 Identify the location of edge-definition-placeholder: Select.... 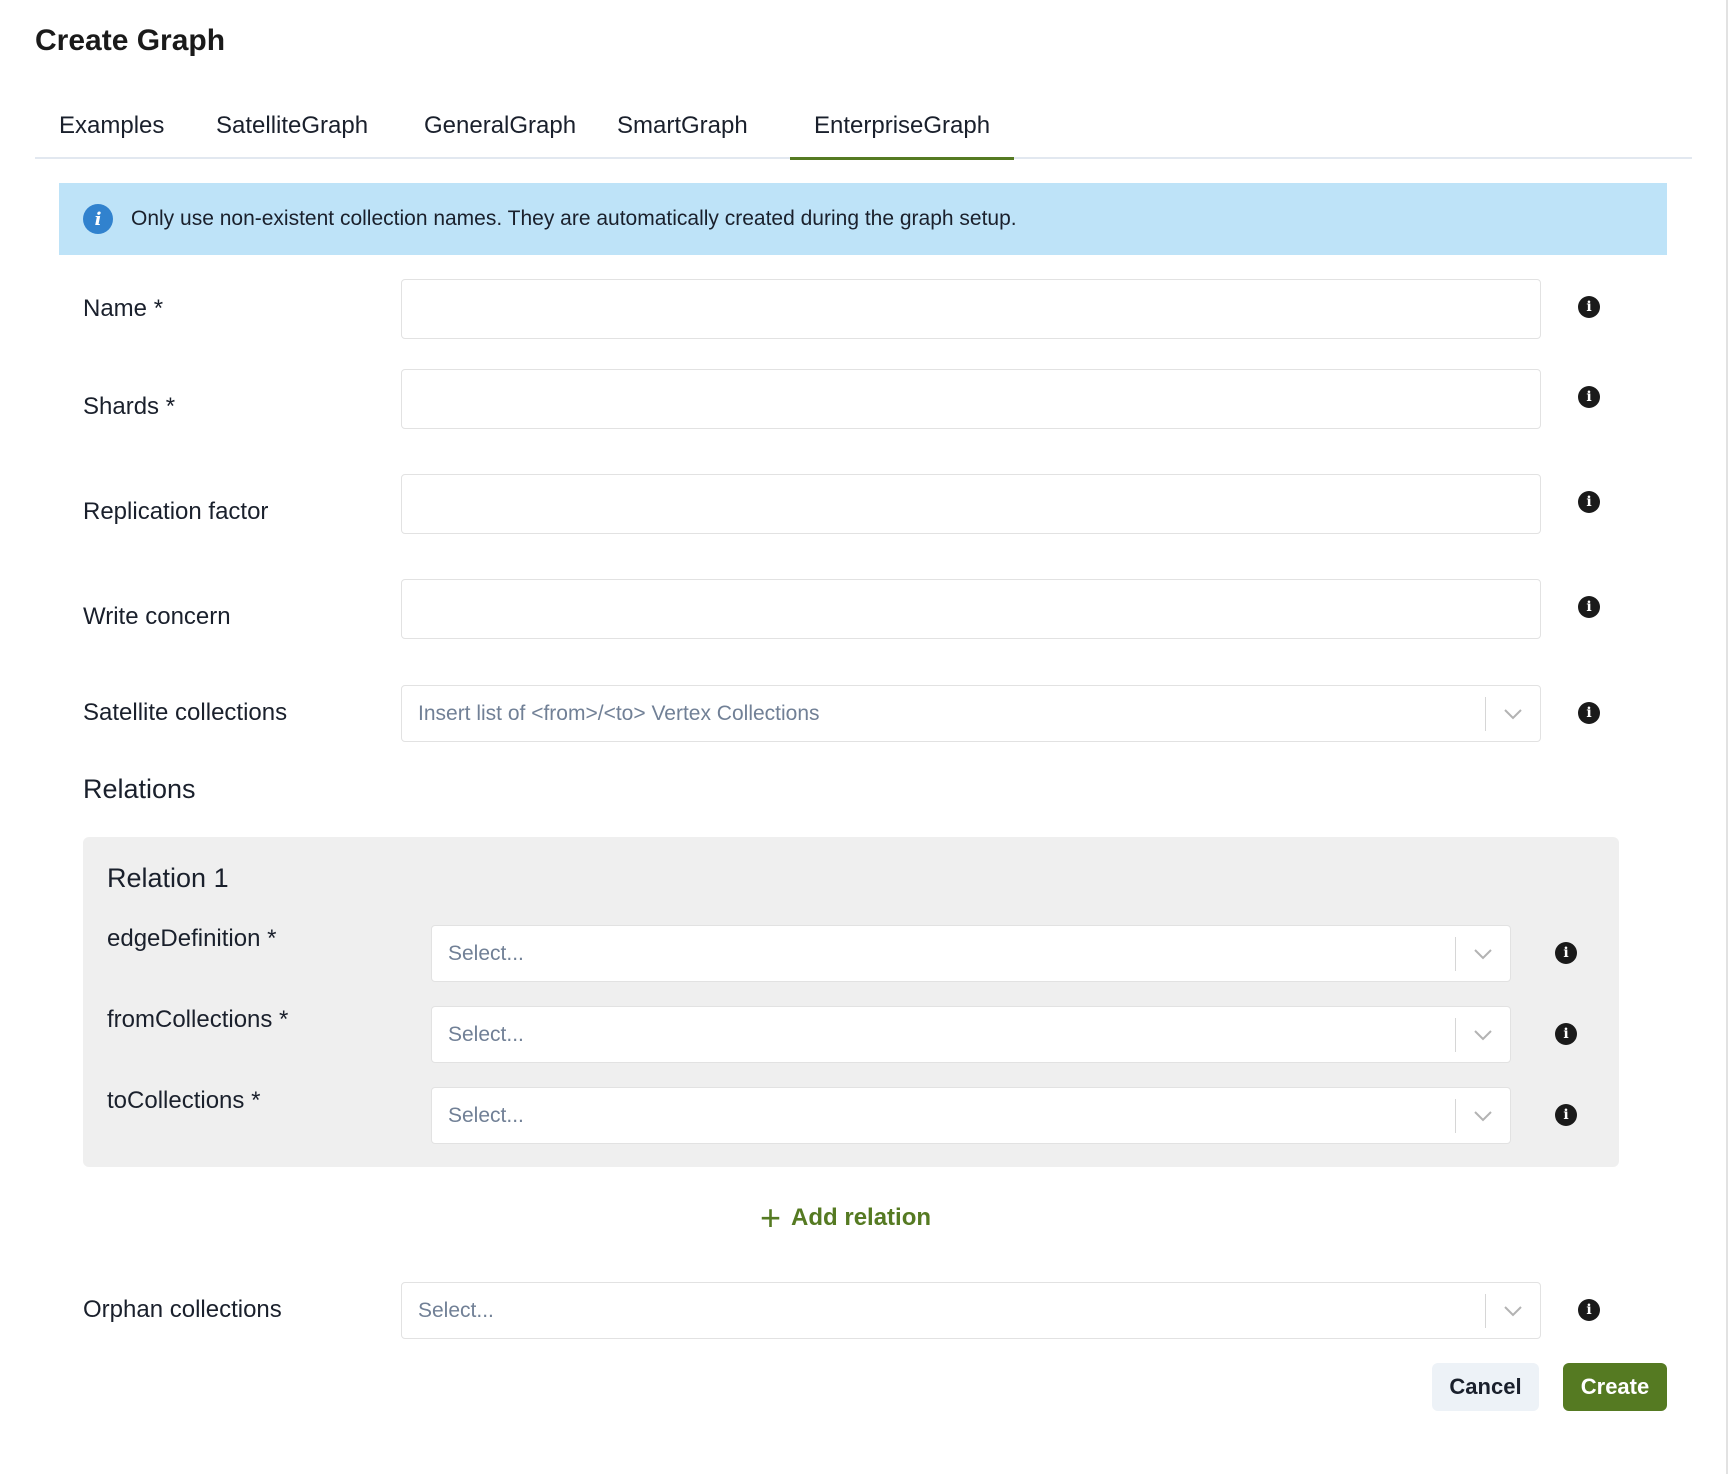
(486, 953).